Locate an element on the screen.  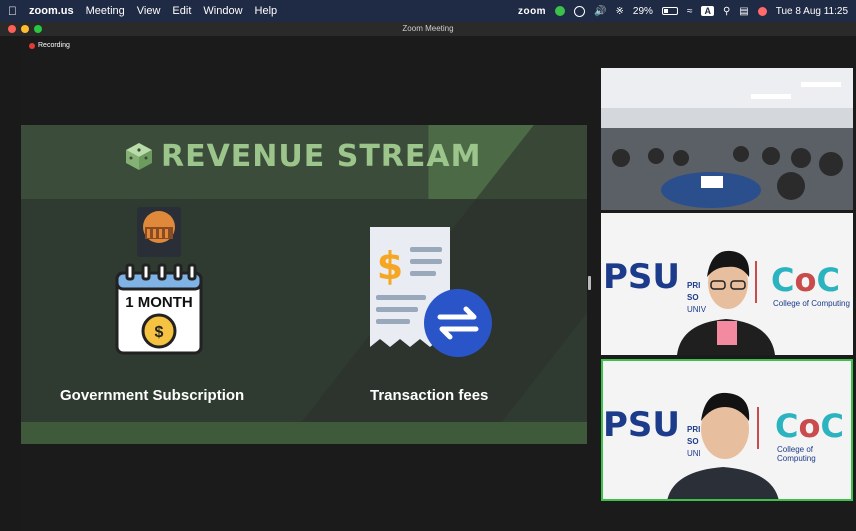
close-window-button is located at coordinates (12, 29).